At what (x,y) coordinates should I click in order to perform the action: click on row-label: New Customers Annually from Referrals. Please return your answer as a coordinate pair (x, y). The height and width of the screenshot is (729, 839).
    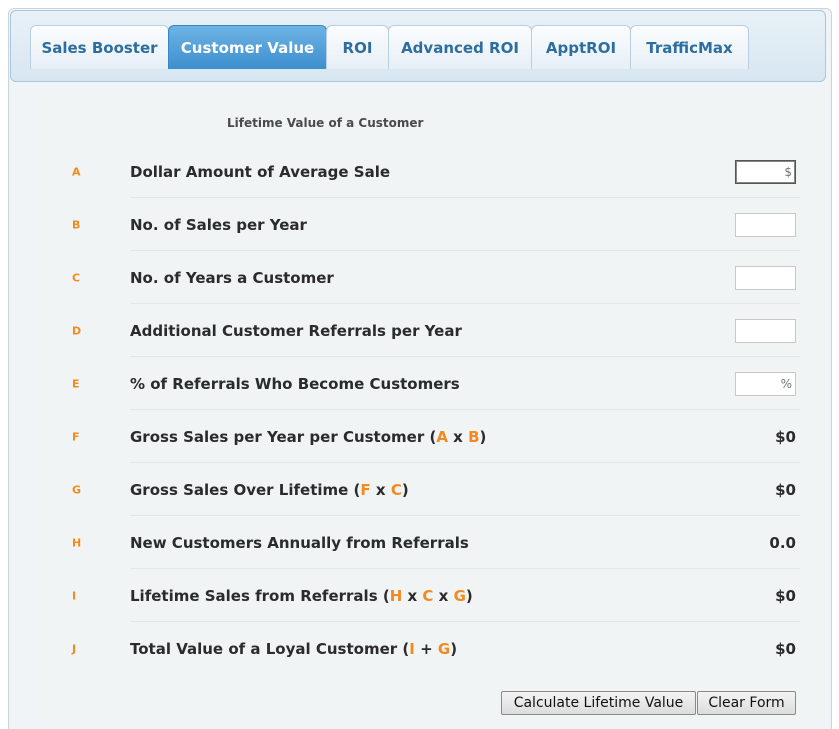
    Looking at the image, I should click on (299, 542).